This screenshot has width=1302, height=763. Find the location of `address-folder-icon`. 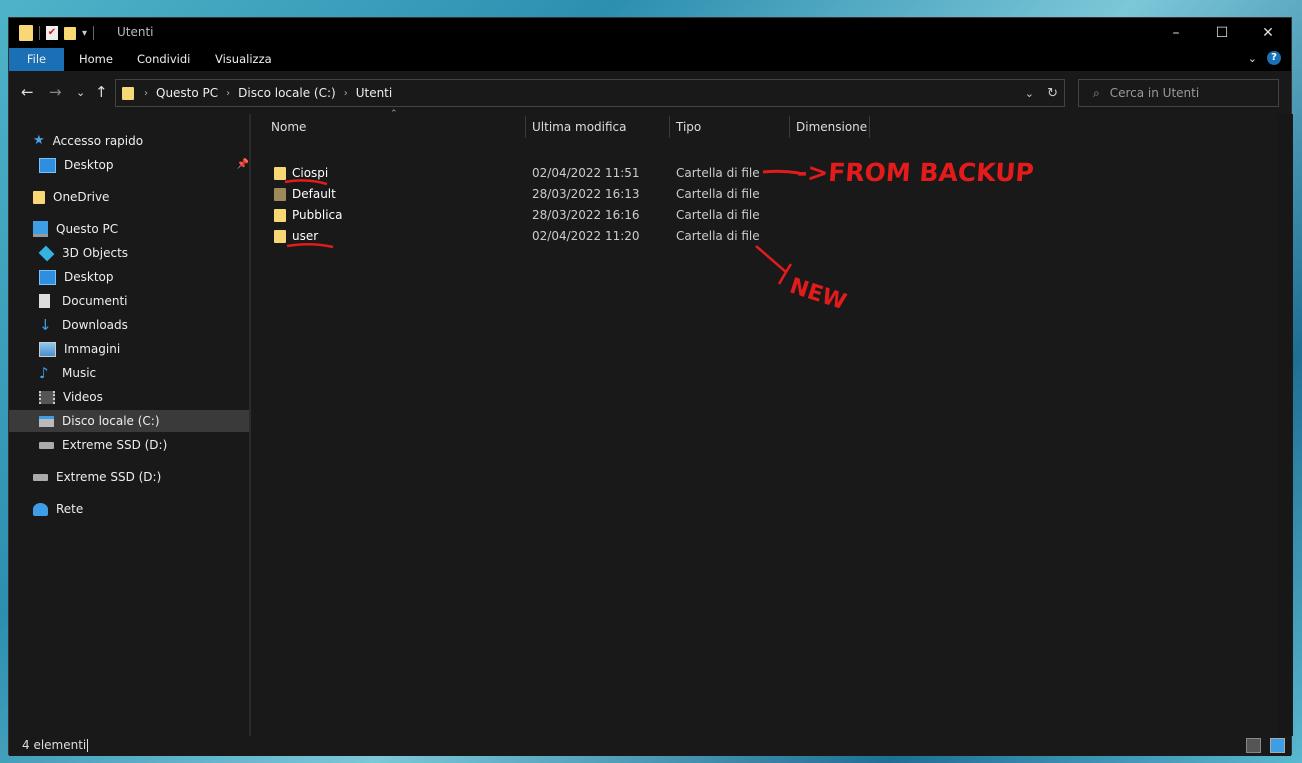

address-folder-icon is located at coordinates (128, 93).